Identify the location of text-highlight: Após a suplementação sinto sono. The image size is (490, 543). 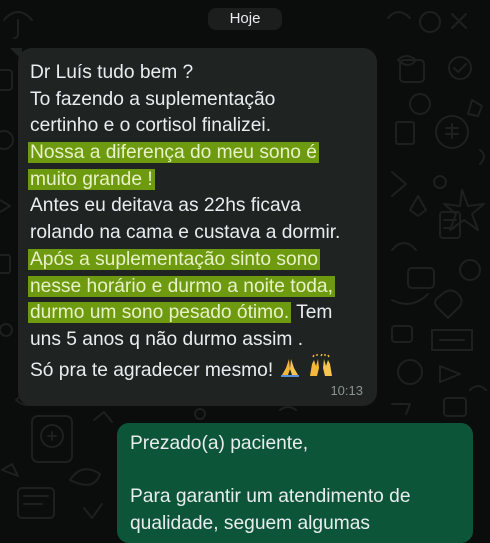
(174, 259).